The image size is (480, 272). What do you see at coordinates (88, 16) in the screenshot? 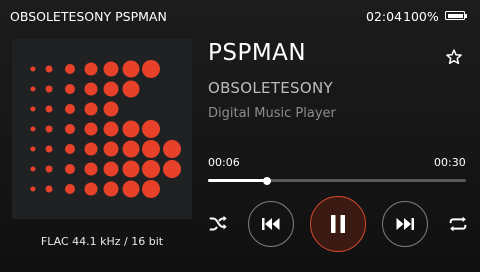
I see `status-title: OBSOLETESONY PSPMAN` at bounding box center [88, 16].